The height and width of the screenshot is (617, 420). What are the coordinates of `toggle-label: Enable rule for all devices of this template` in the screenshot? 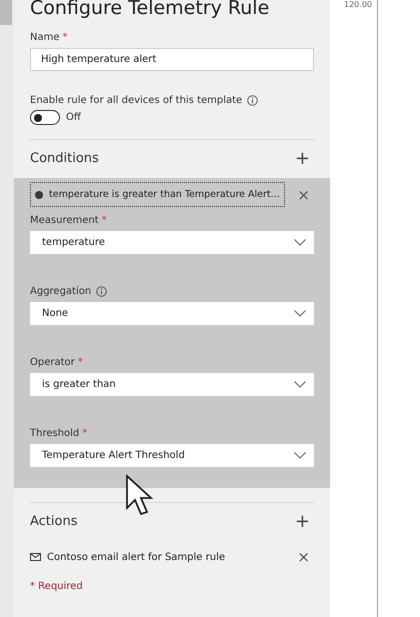 It's located at (136, 100).